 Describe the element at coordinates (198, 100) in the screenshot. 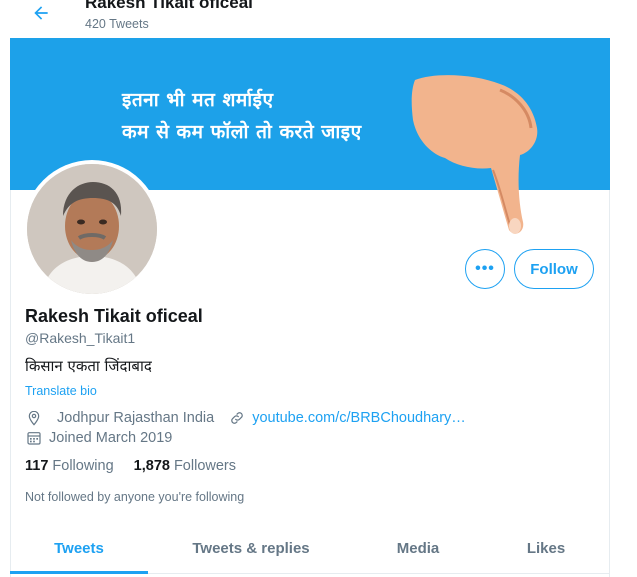

I see `banner-text-line-1: इतना भी मत शर्माईए` at that location.